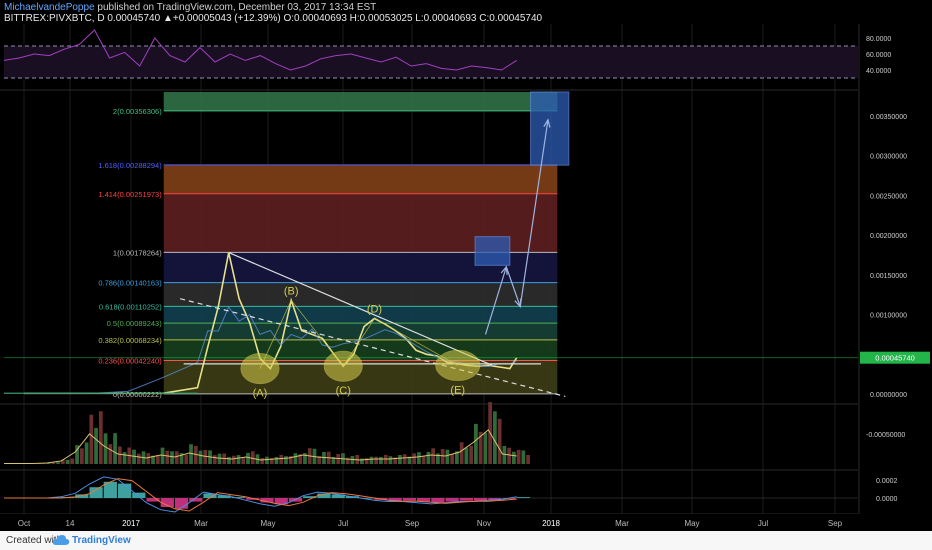  What do you see at coordinates (878, 55) in the screenshot?
I see `rsi-tick-label: 60.0000` at bounding box center [878, 55].